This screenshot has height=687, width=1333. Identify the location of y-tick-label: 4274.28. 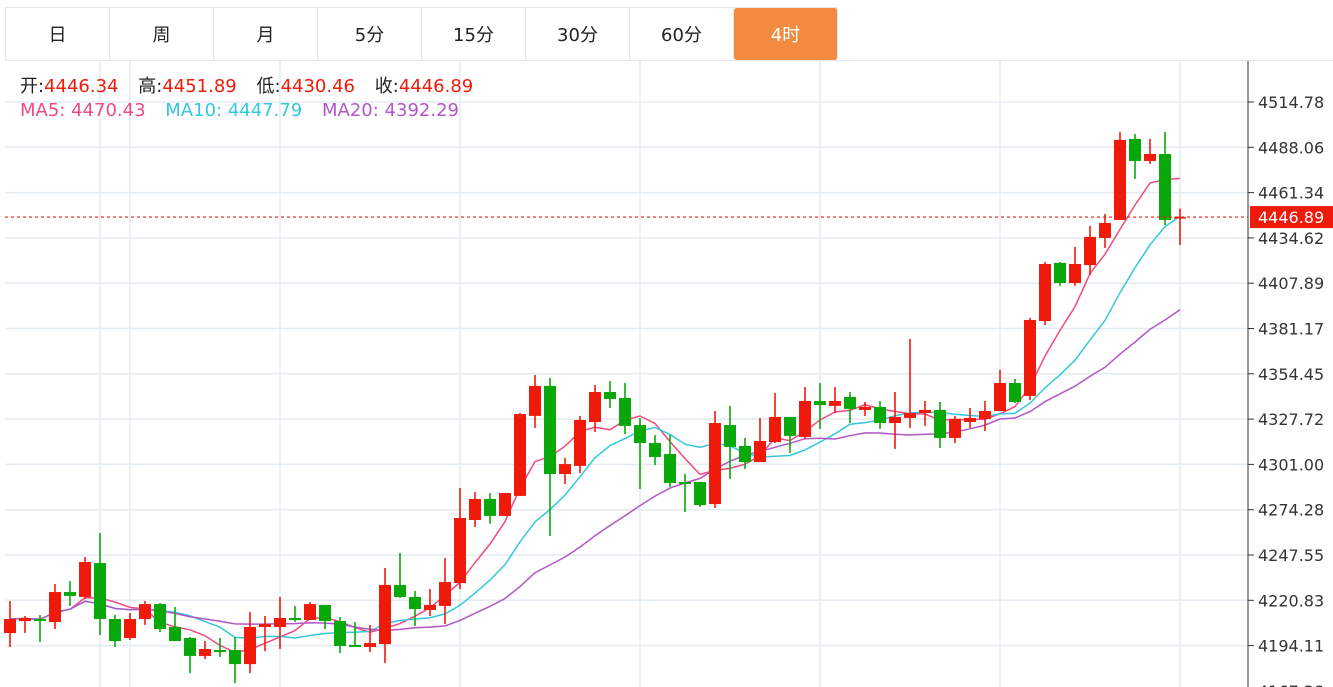
(1291, 510).